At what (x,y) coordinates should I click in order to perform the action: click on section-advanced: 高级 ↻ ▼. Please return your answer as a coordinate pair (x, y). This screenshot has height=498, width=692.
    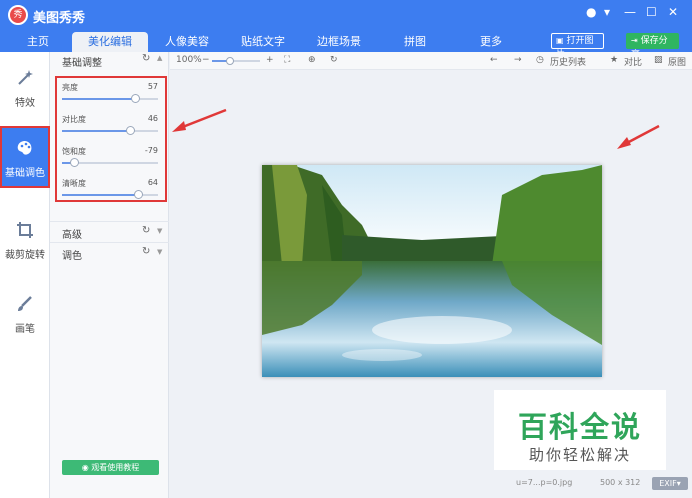
    Looking at the image, I should click on (109, 231).